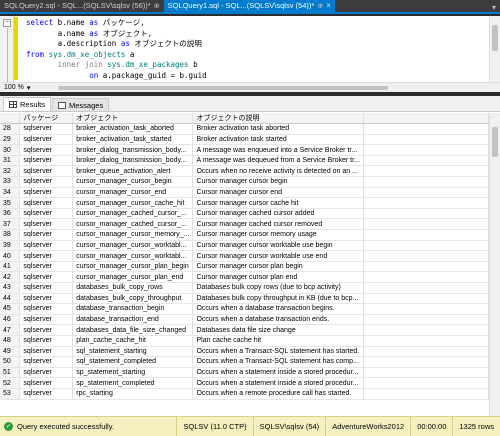 The image size is (500, 436). What do you see at coordinates (7, 23) in the screenshot?
I see `collapse-icon: −` at bounding box center [7, 23].